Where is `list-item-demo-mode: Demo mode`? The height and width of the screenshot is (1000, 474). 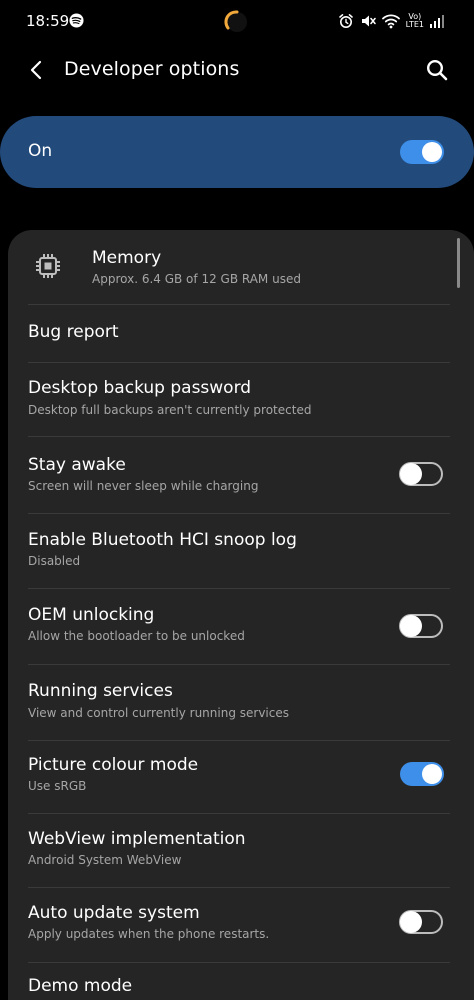 list-item-demo-mode: Demo mode is located at coordinates (230, 981).